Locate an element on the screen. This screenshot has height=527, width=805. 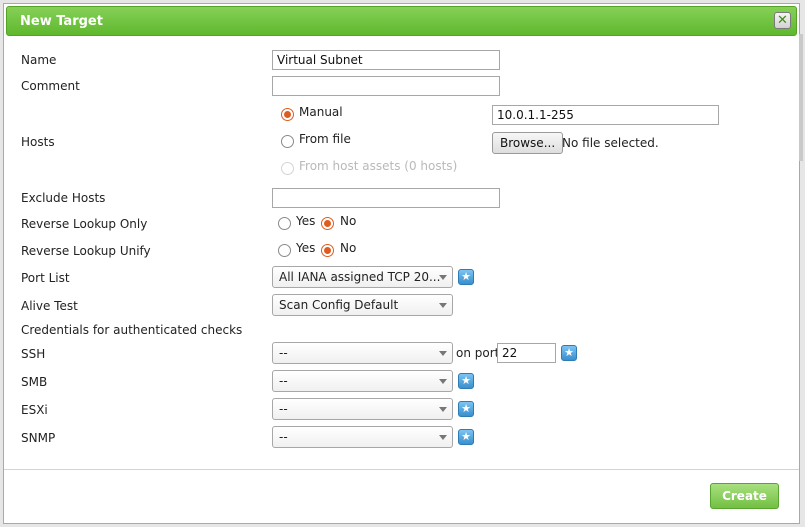
reverse-lookup-unify-label: Reverse Lookup Unify is located at coordinates (86, 251).